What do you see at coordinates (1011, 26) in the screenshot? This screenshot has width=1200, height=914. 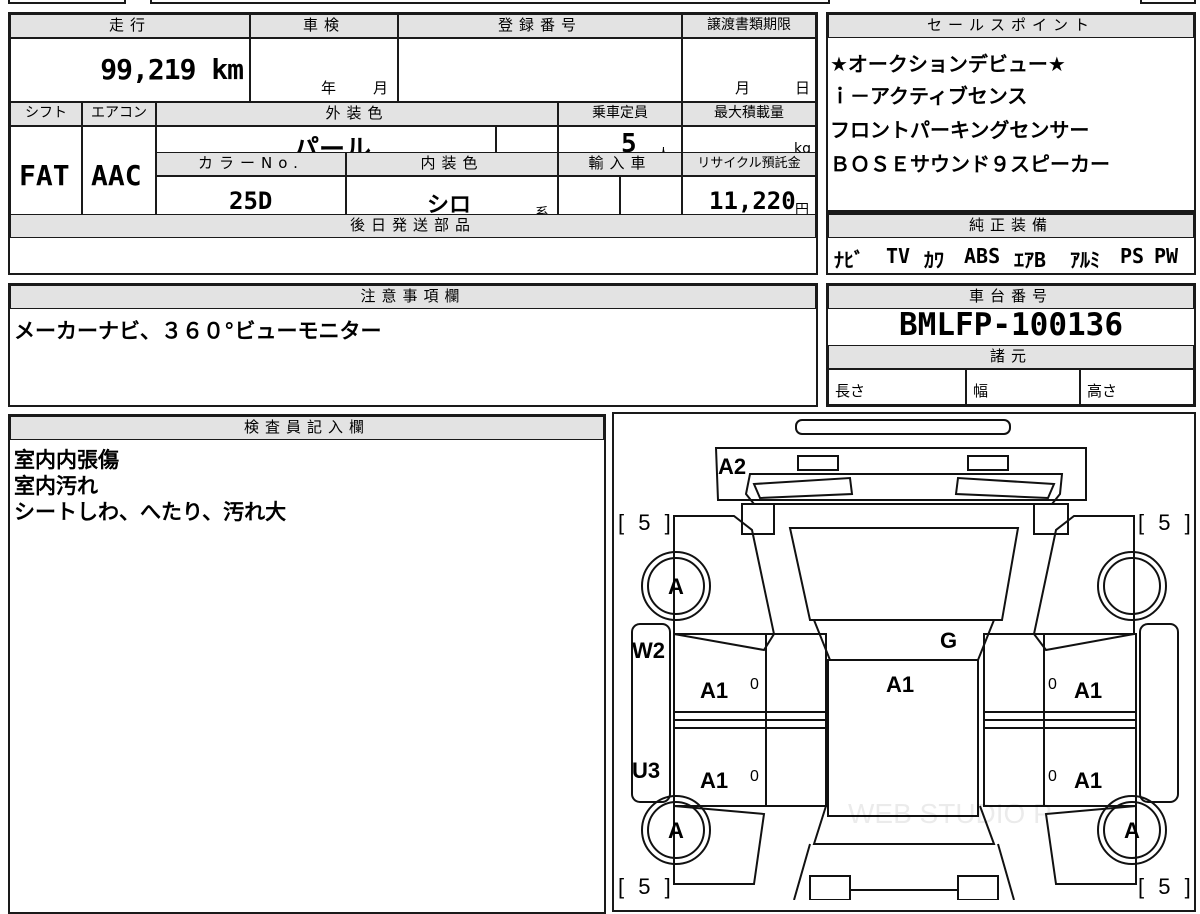 I see `sales-points-header: セールスポイント` at bounding box center [1011, 26].